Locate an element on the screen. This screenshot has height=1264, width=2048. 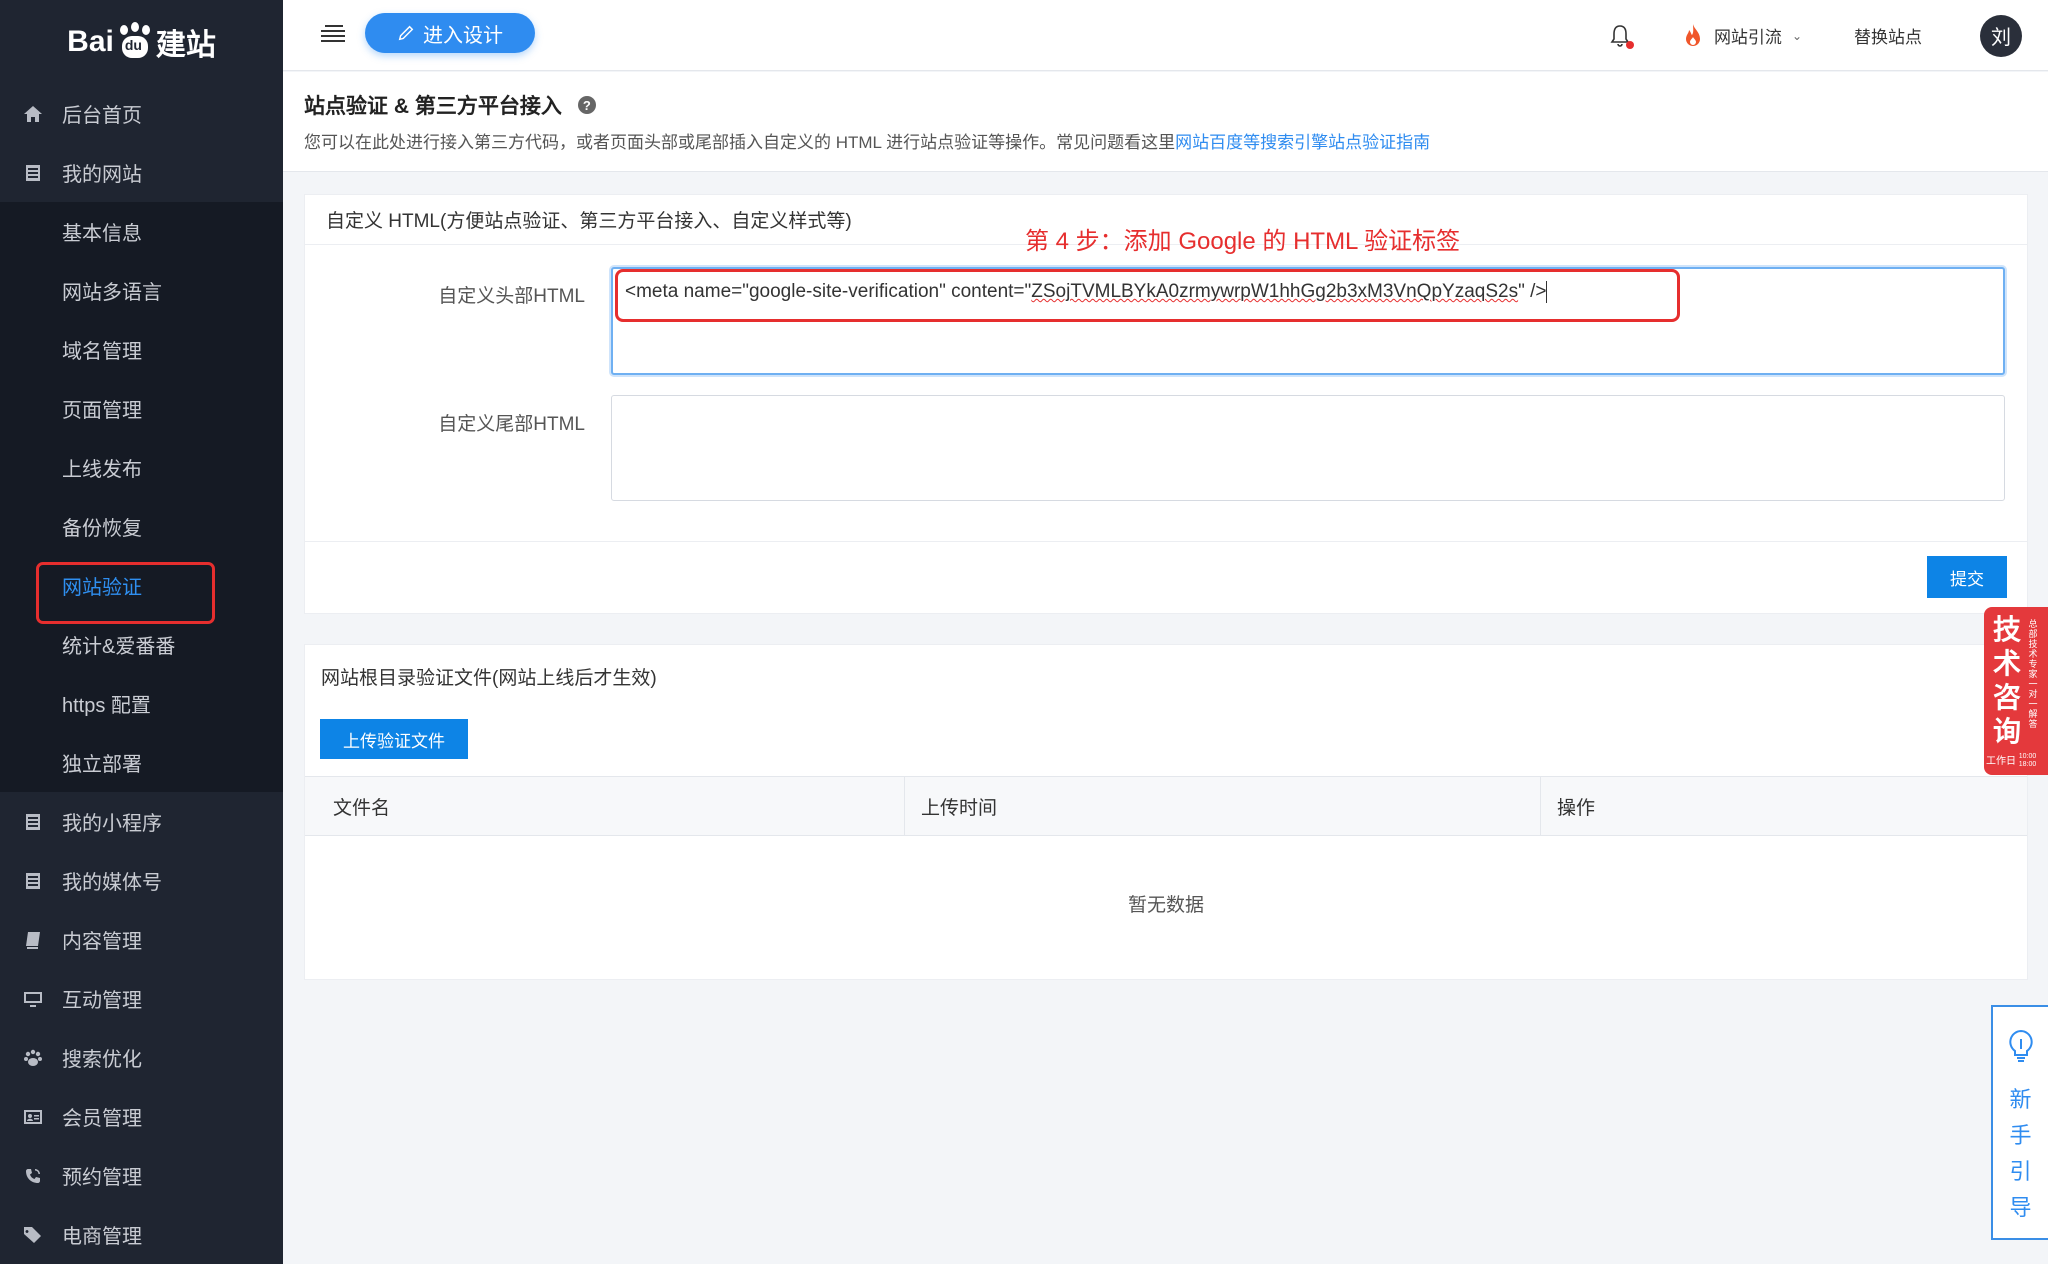
tech-consult-days: 工作日 is located at coordinates (2001, 761).